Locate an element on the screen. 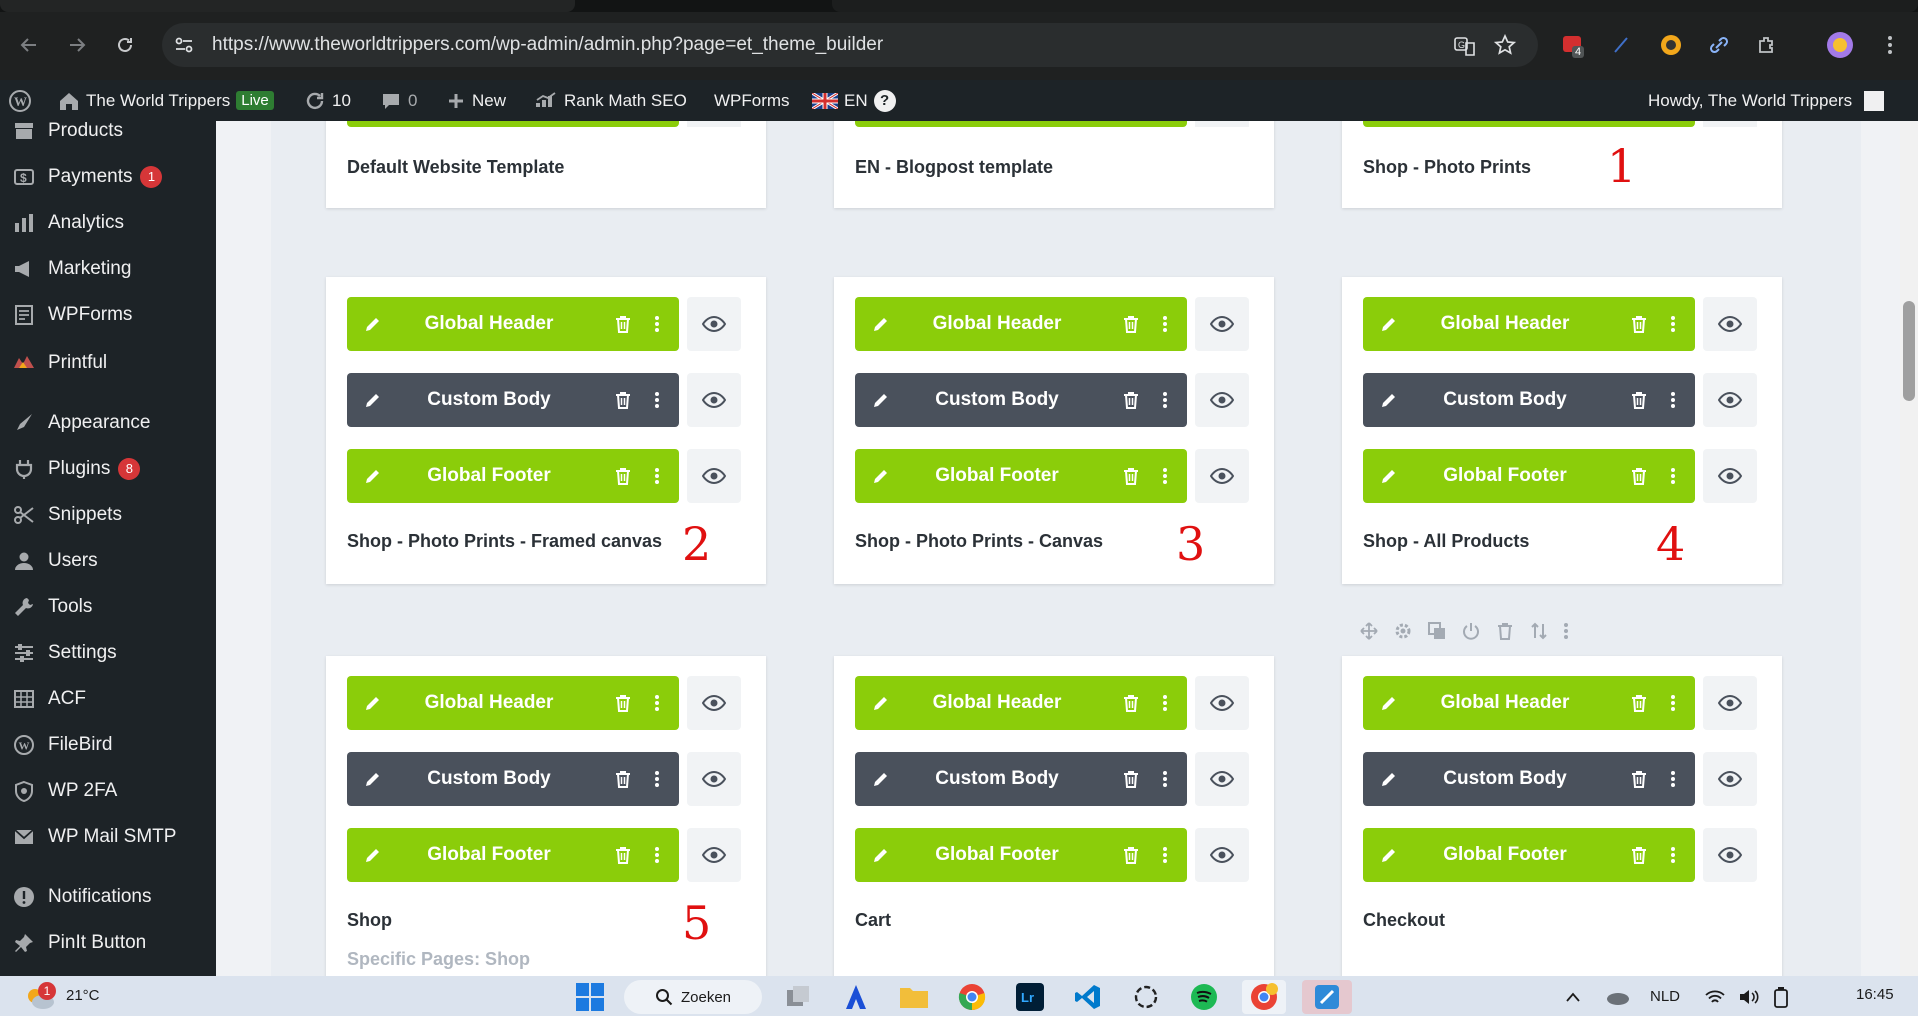 This screenshot has height=1016, width=1918. duplicate-icon is located at coordinates (1437, 631).